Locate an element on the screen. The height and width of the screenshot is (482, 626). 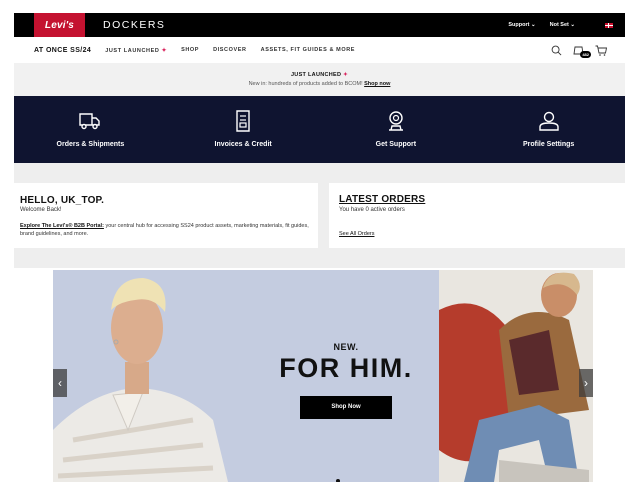
search-icon is located at coordinates (556, 50).